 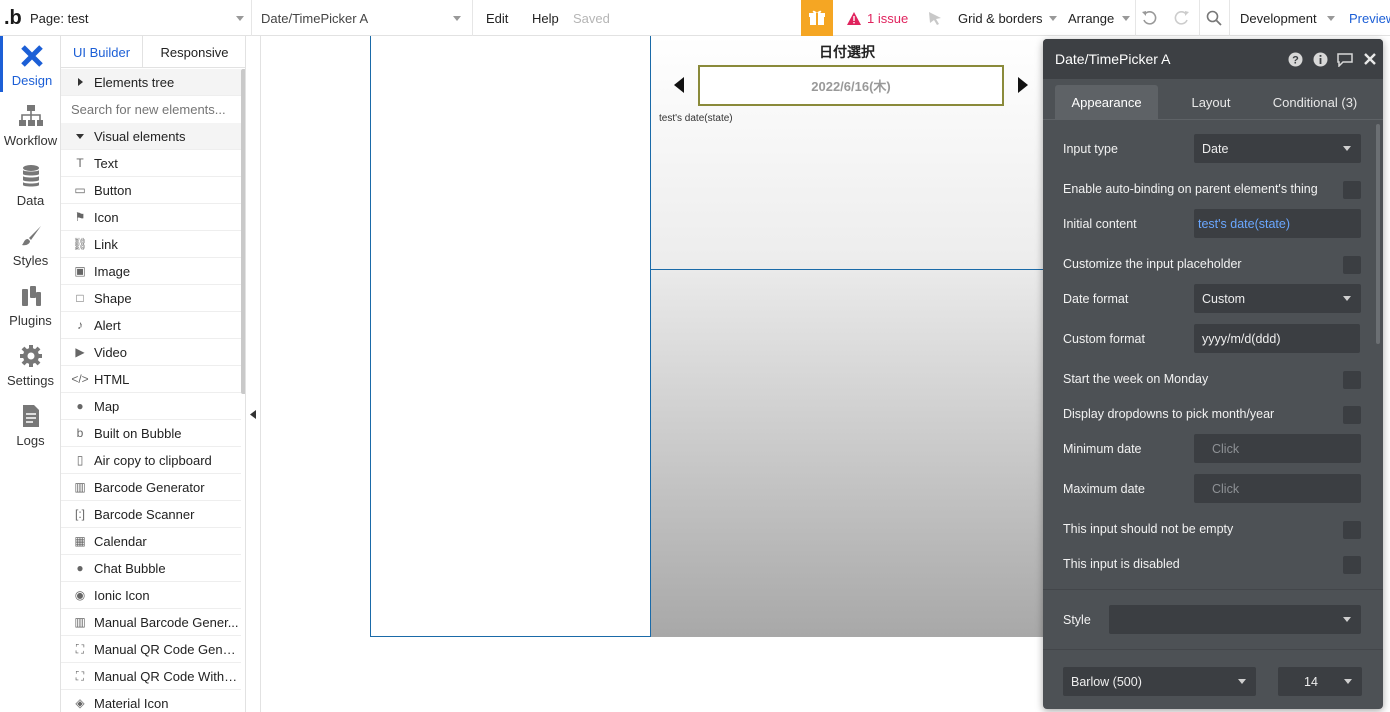 What do you see at coordinates (32, 56) in the screenshot?
I see `design-icon` at bounding box center [32, 56].